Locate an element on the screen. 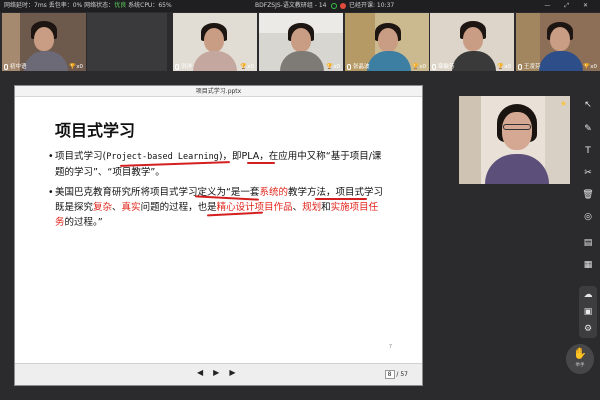 The width and height of the screenshot is (600, 400). pla-term: PLA is located at coordinates (250, 156).